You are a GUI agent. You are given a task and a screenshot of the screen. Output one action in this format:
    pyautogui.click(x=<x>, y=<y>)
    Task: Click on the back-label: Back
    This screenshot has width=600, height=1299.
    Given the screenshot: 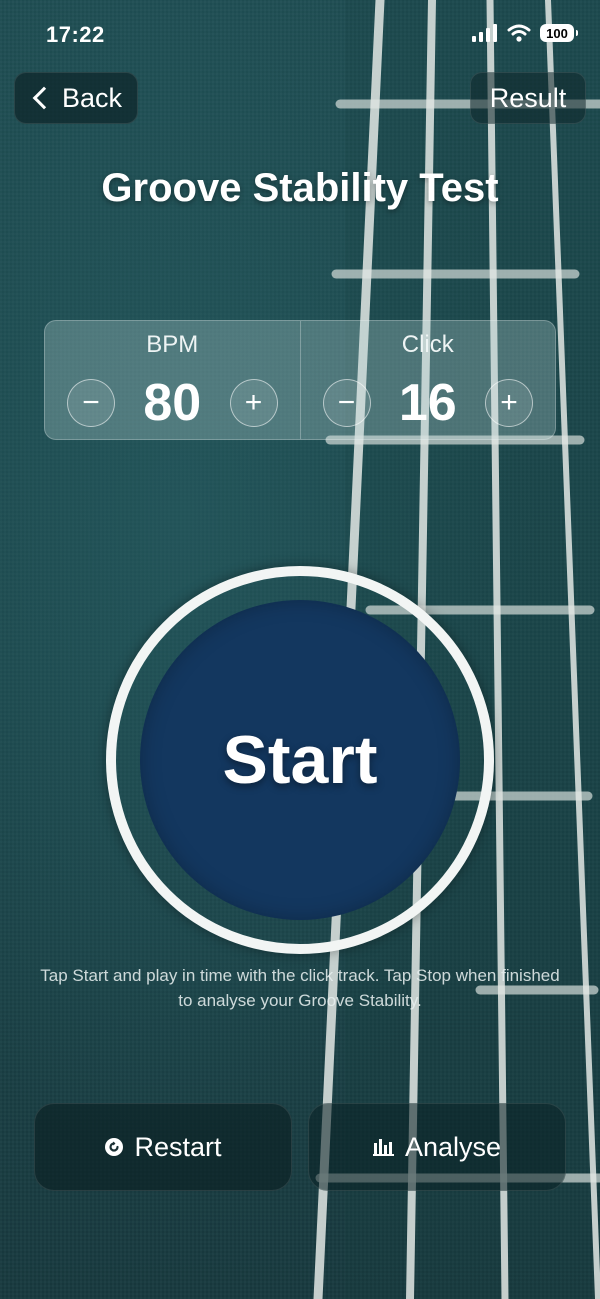 What is the action you would take?
    pyautogui.click(x=92, y=97)
    